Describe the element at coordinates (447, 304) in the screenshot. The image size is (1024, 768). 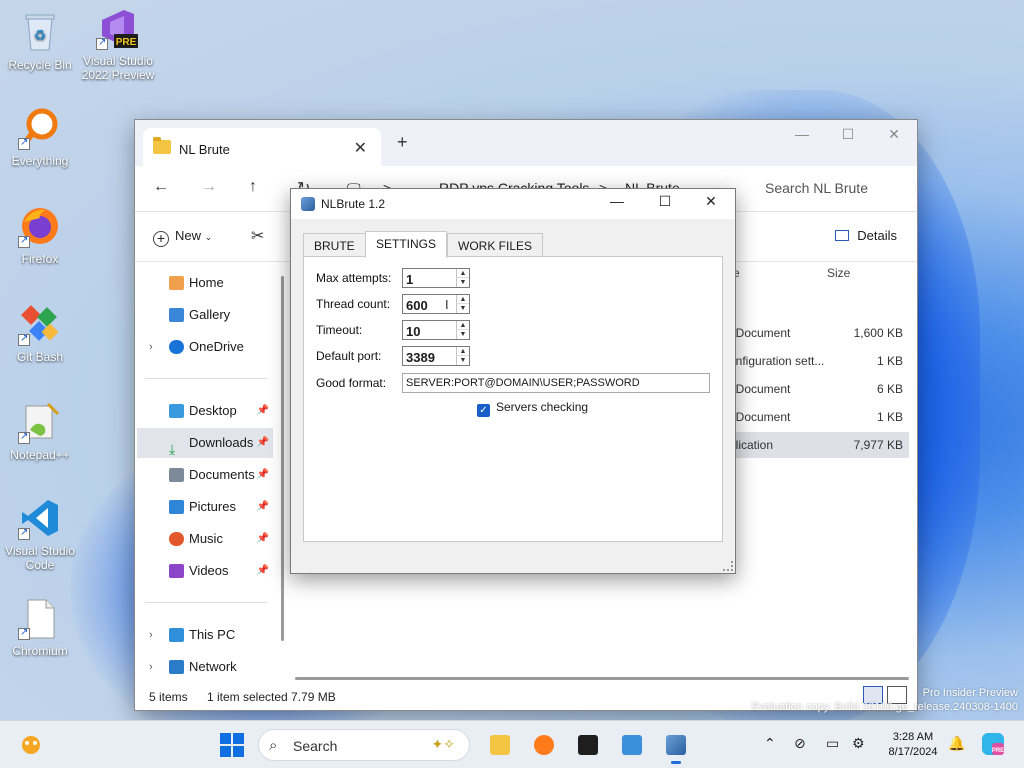
I see `text-cursor-icon: I` at that location.